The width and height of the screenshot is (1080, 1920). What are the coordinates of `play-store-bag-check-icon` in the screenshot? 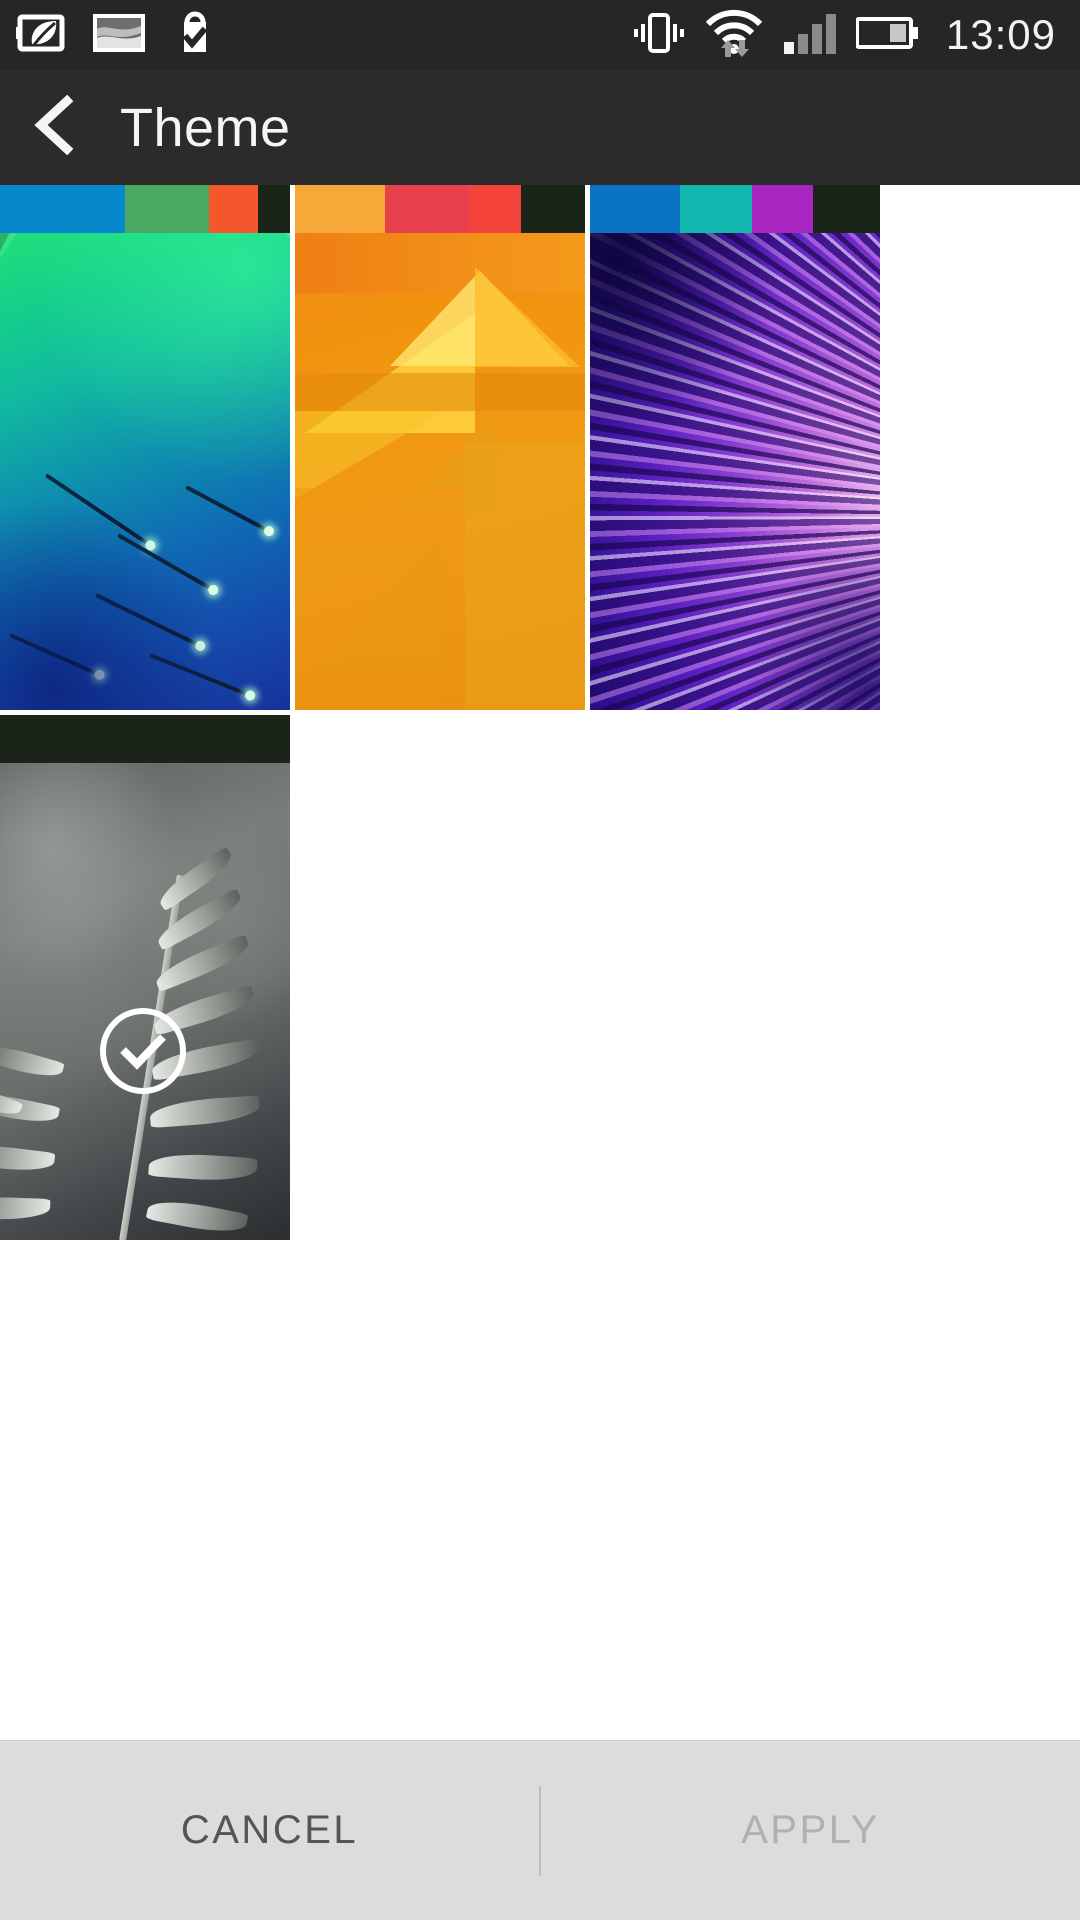 It's located at (195, 35).